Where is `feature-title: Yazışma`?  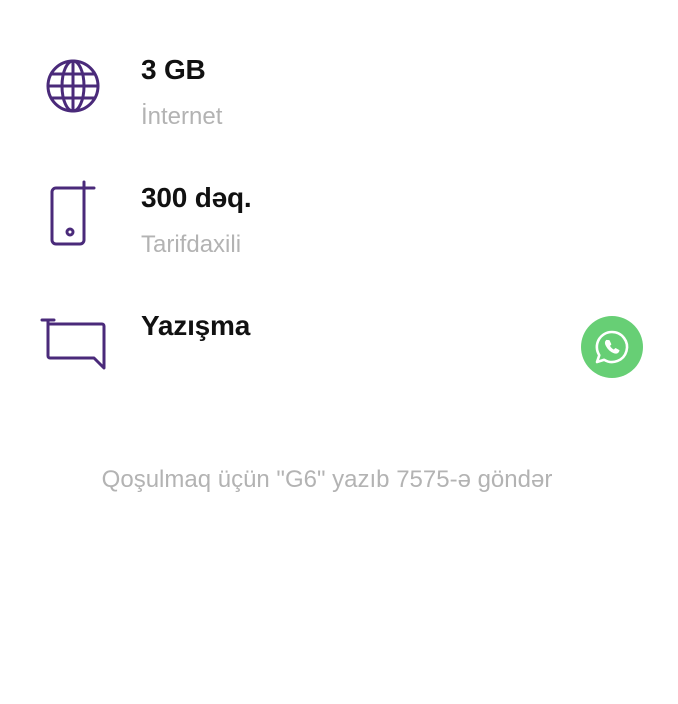 feature-title: Yazışma is located at coordinates (196, 325).